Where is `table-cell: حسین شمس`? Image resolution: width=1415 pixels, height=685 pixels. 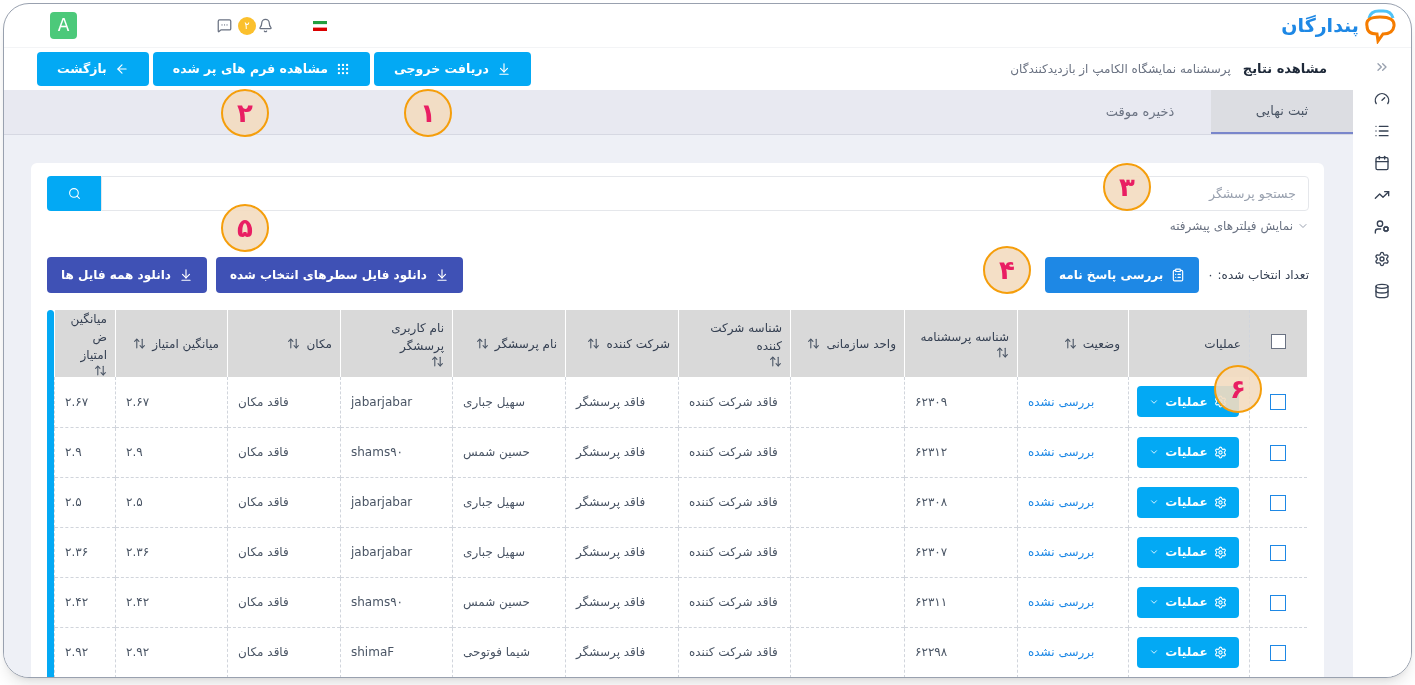
table-cell: حسین شمس is located at coordinates (496, 452).